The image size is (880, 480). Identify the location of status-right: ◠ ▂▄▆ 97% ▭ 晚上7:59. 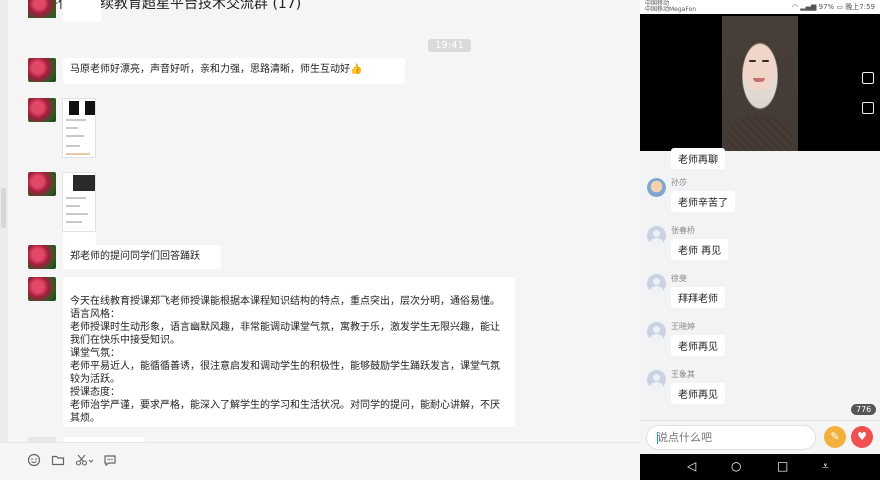
(833, 7).